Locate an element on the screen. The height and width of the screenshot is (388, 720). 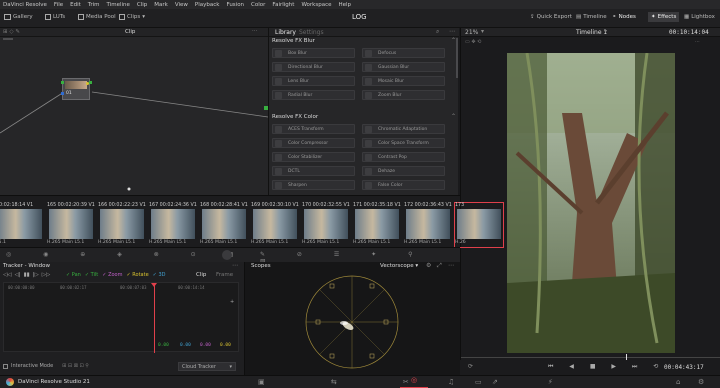
node-input-green is located at coordinates (62, 82).